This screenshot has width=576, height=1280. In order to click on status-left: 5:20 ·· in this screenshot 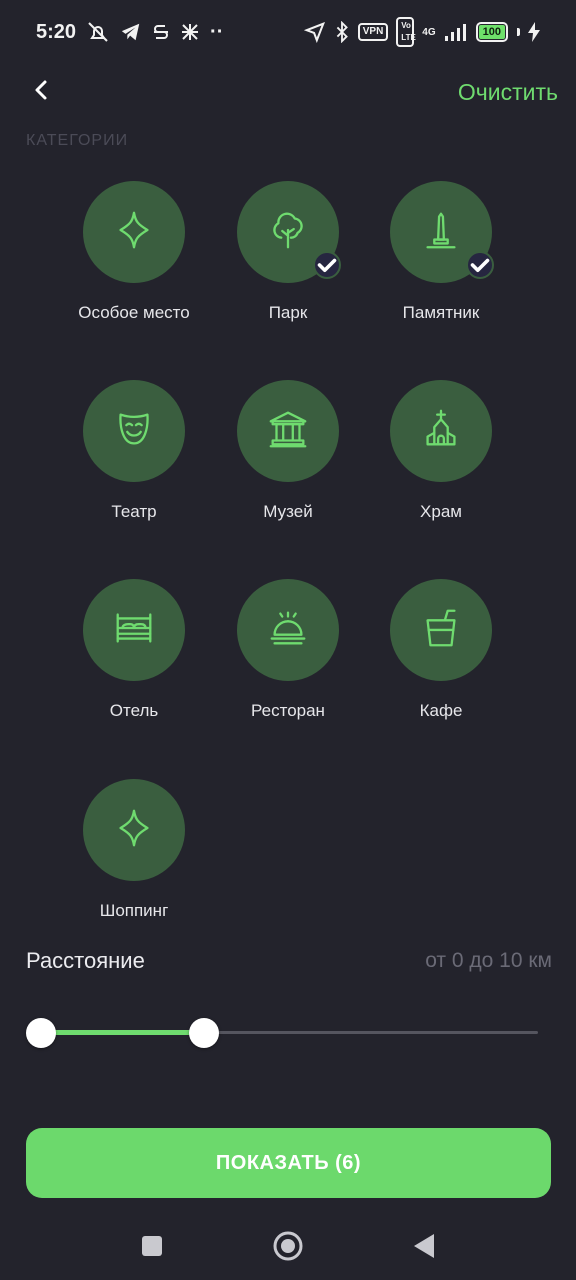, I will do `click(129, 32)`.